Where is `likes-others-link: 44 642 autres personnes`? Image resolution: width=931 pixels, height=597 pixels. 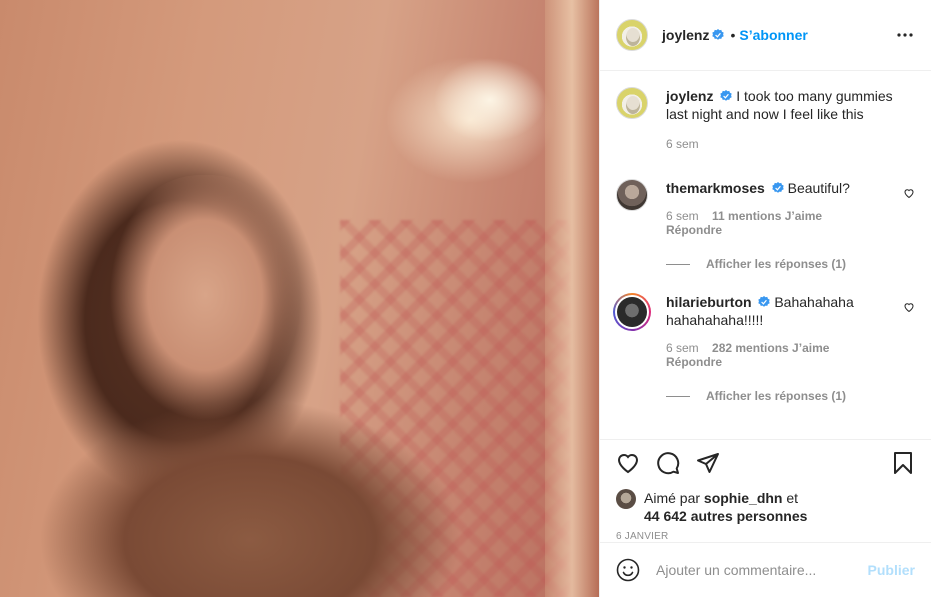 likes-others-link: 44 642 autres personnes is located at coordinates (725, 516).